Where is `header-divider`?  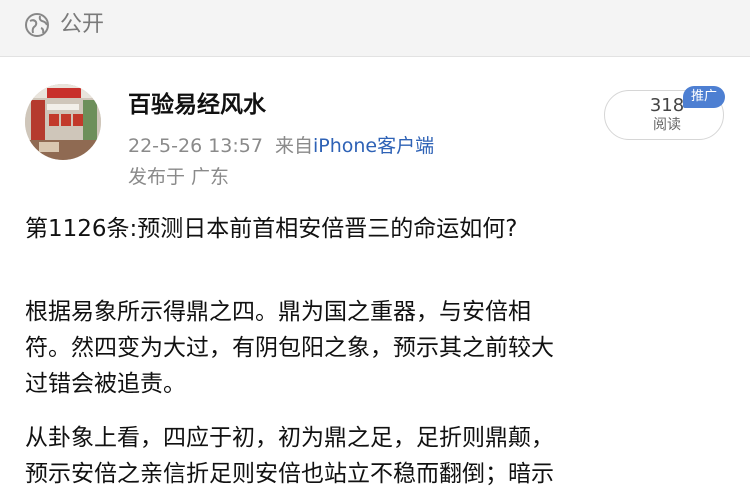
header-divider is located at coordinates (375, 56).